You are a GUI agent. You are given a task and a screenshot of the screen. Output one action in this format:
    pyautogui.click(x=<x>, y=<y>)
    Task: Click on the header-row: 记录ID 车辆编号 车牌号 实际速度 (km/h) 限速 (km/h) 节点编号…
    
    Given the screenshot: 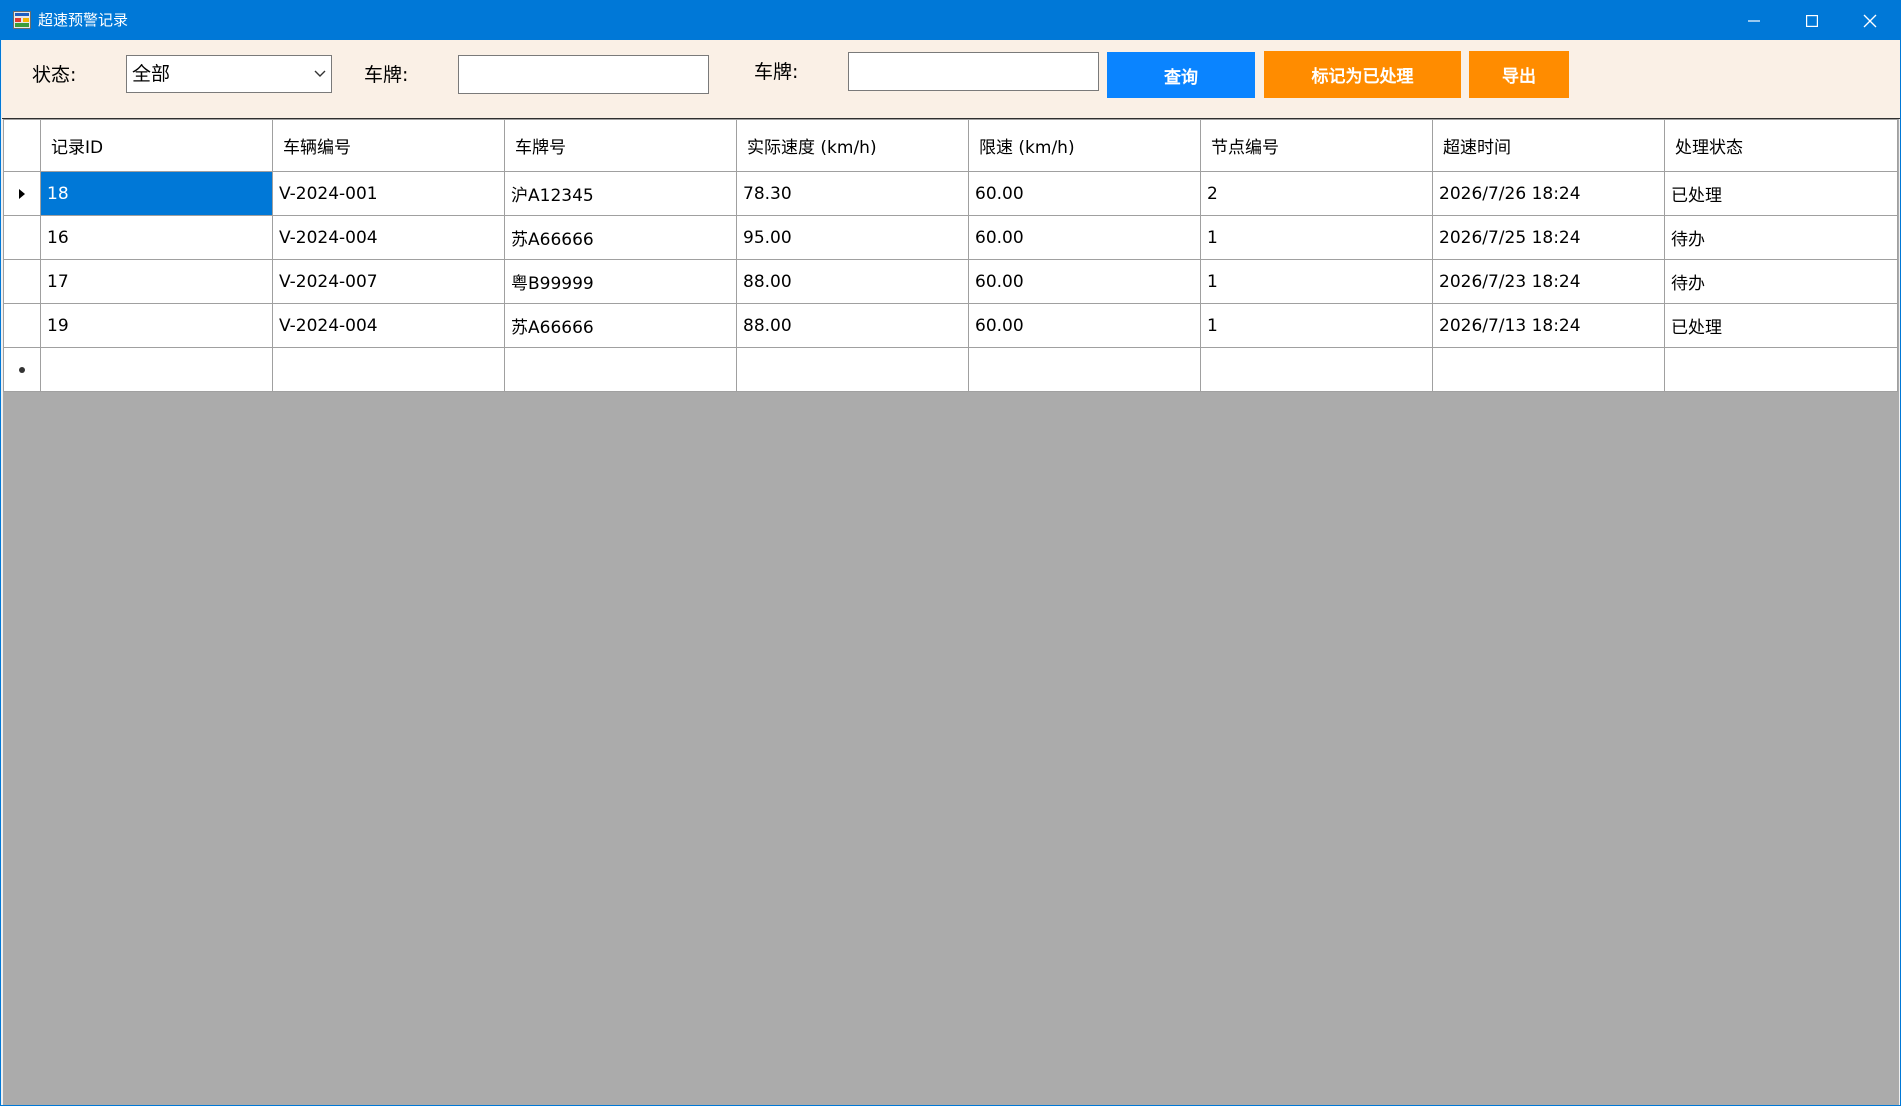 What is the action you would take?
    pyautogui.click(x=950, y=145)
    